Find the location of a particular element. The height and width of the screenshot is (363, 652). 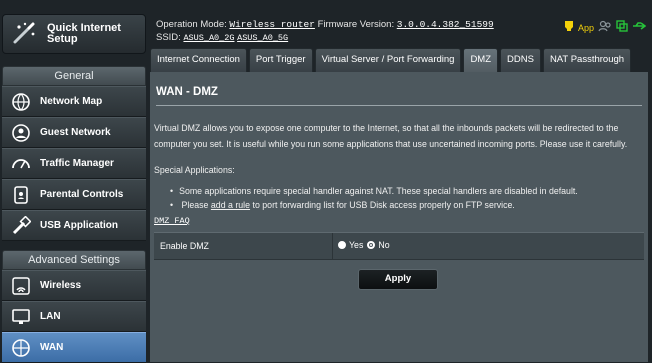

row-divider is located at coordinates (332, 246).